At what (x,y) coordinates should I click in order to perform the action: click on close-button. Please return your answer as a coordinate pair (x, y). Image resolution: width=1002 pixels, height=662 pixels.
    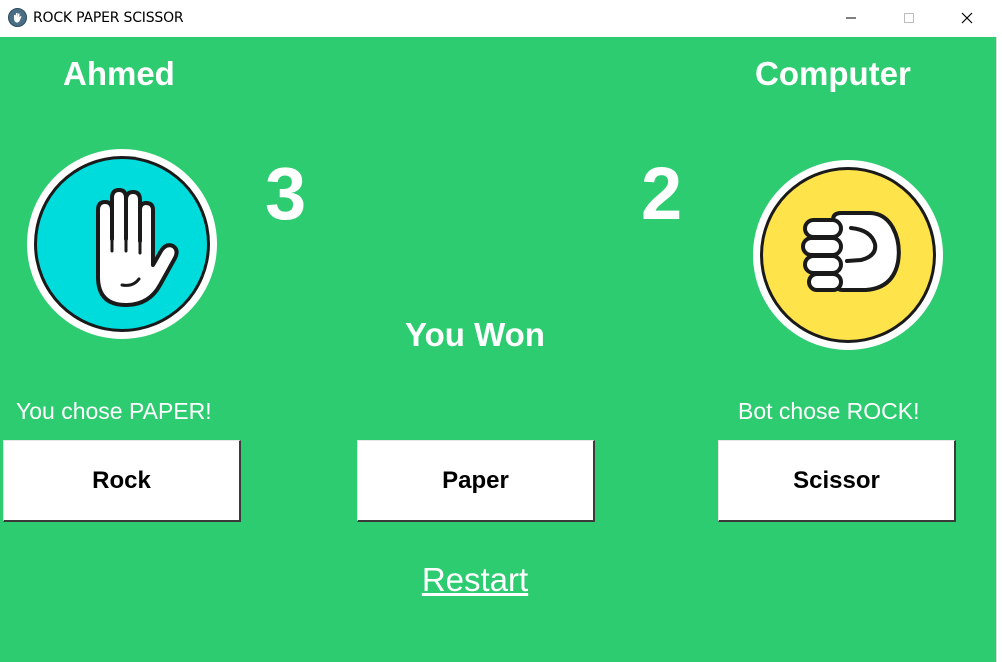
    Looking at the image, I should click on (967, 18).